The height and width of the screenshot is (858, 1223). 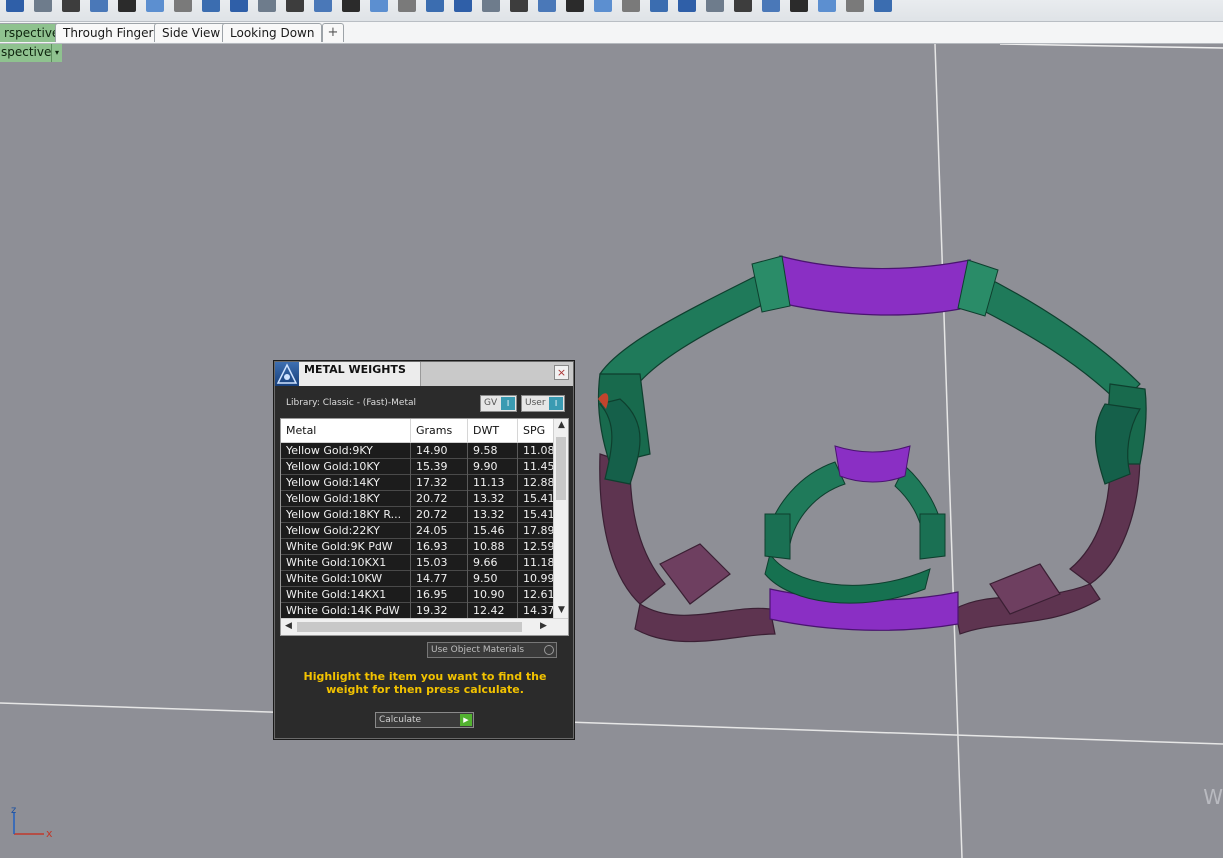 What do you see at coordinates (883, 6) in the screenshot?
I see `settings-icon` at bounding box center [883, 6].